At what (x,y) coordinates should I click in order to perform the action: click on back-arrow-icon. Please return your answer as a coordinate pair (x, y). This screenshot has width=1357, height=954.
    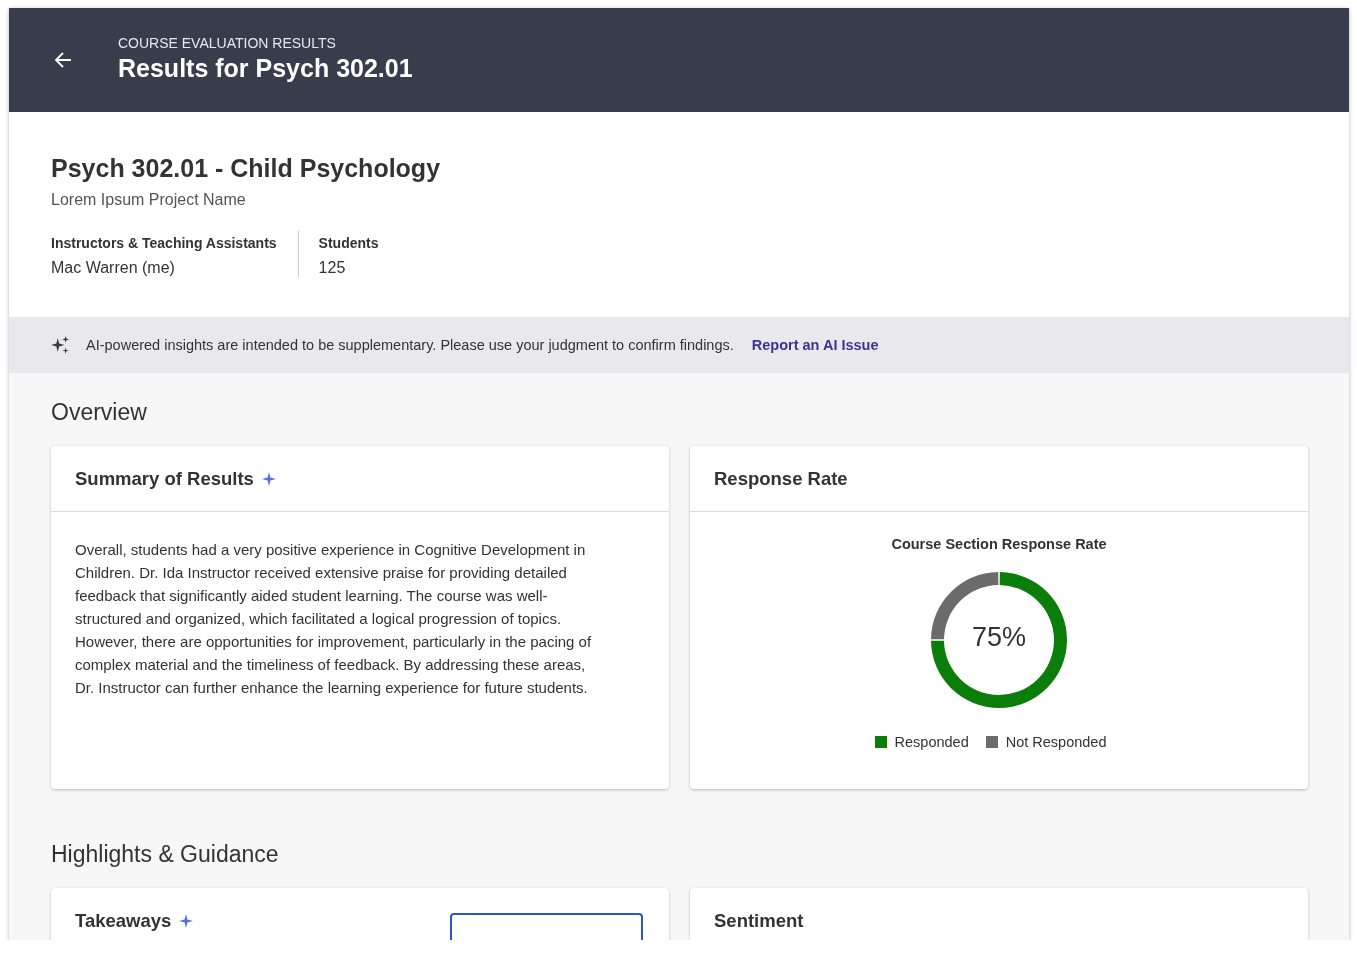
    Looking at the image, I should click on (63, 60).